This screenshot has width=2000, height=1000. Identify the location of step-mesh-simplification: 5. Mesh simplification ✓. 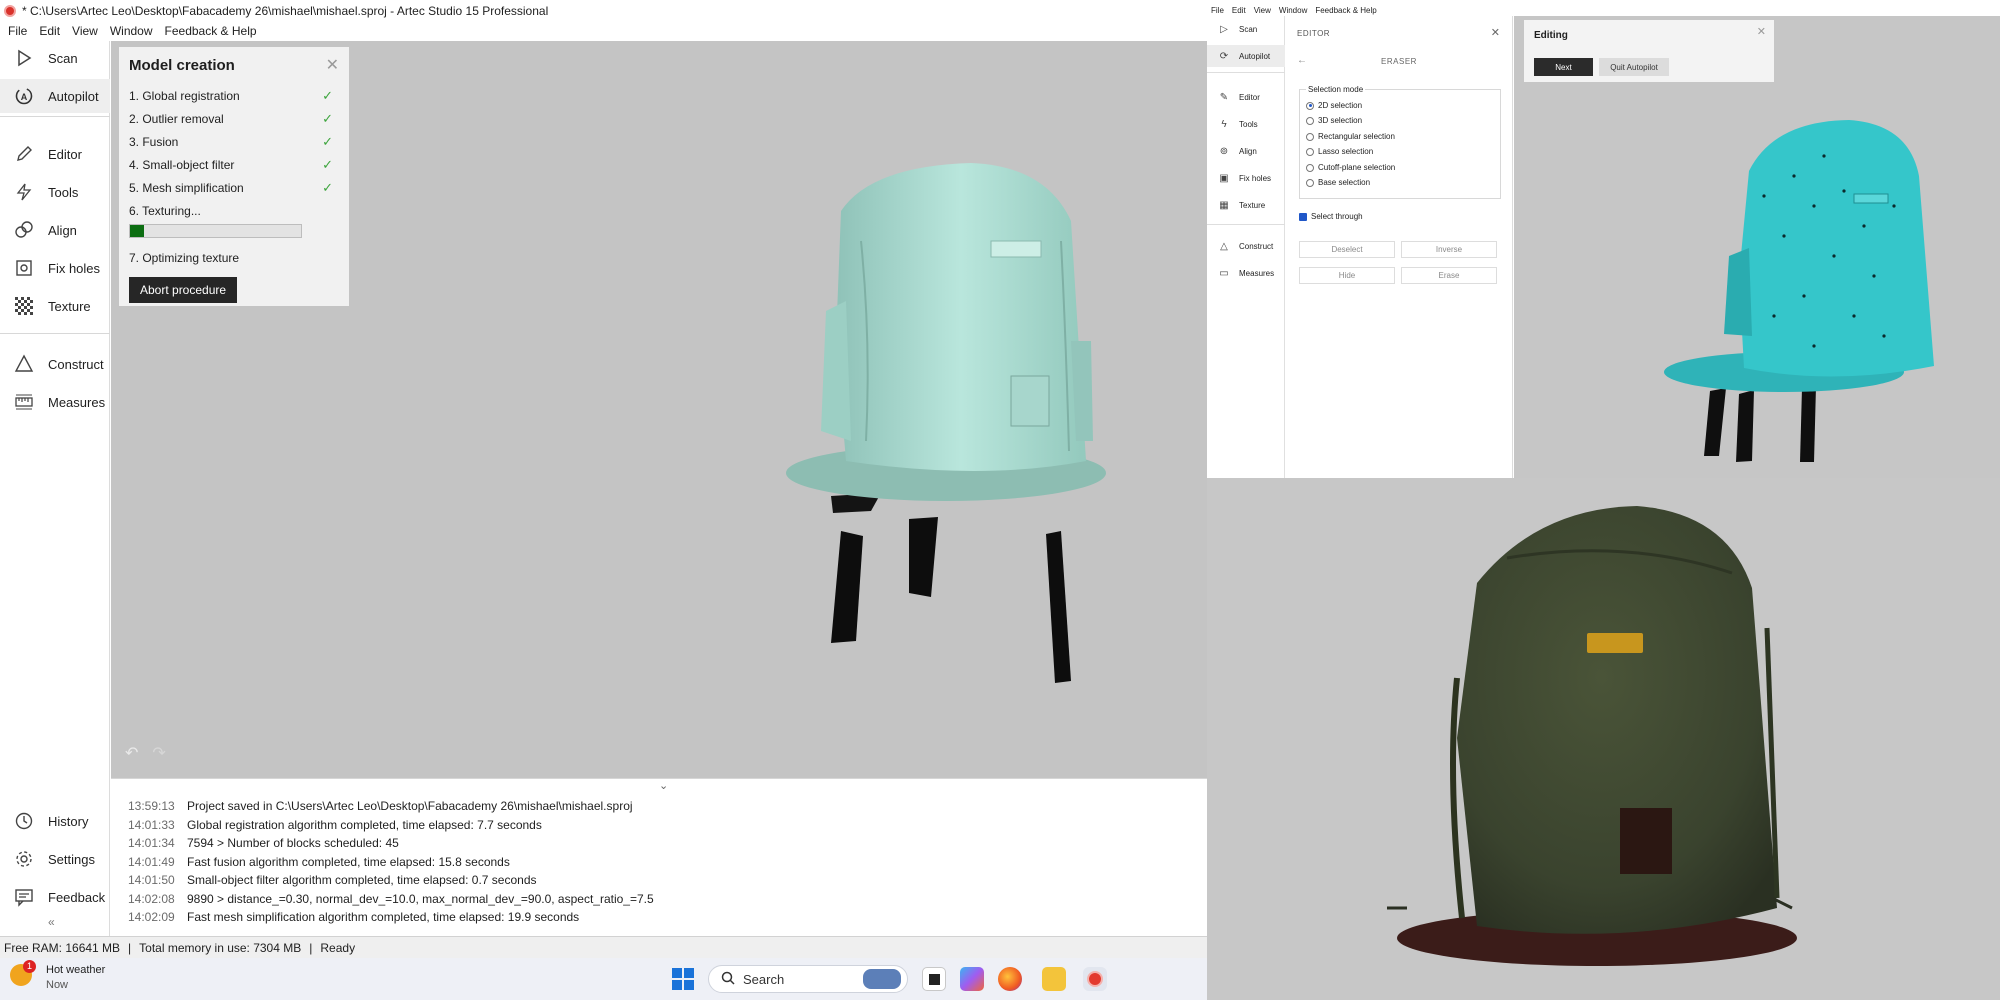
(231, 187).